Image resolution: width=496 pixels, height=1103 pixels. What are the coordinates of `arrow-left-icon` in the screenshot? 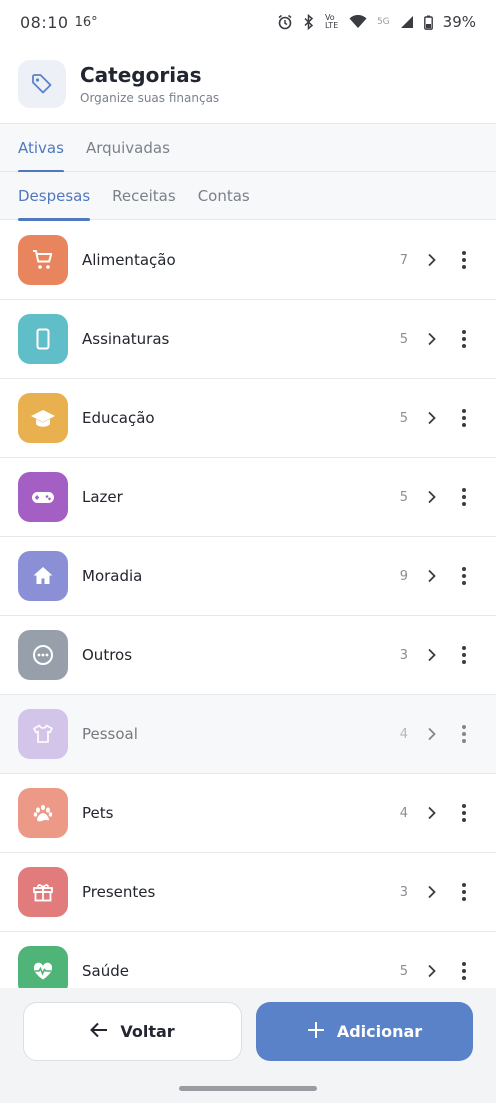 It's located at (105, 1032).